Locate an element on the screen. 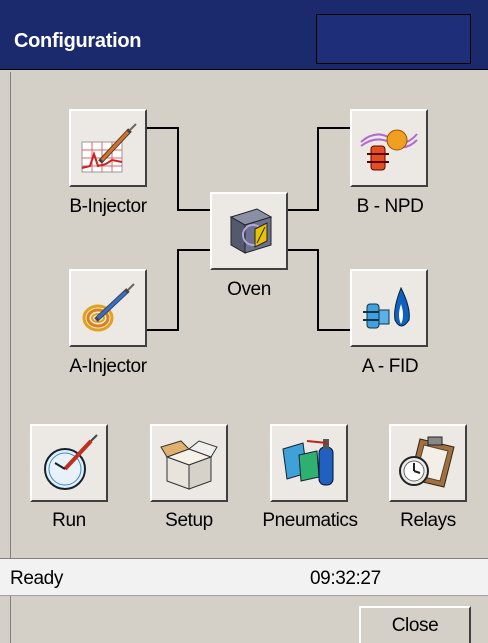 Image resolution: width=488 pixels, height=643 pixels. fid-detector-icon is located at coordinates (386, 307).